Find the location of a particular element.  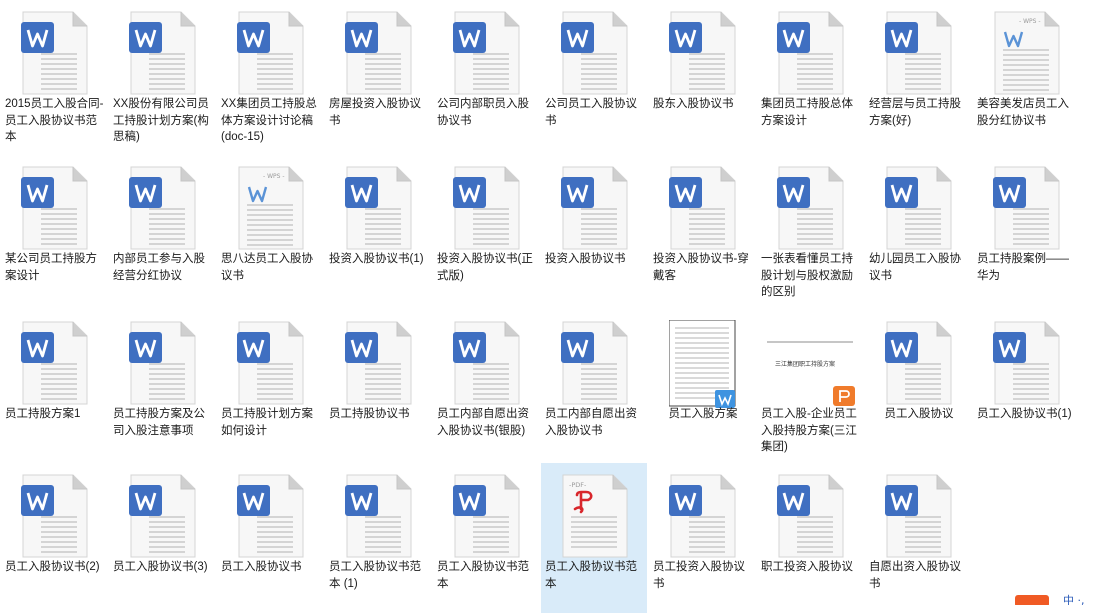

file-item: 投资入股协议书 is located at coordinates (594, 230).